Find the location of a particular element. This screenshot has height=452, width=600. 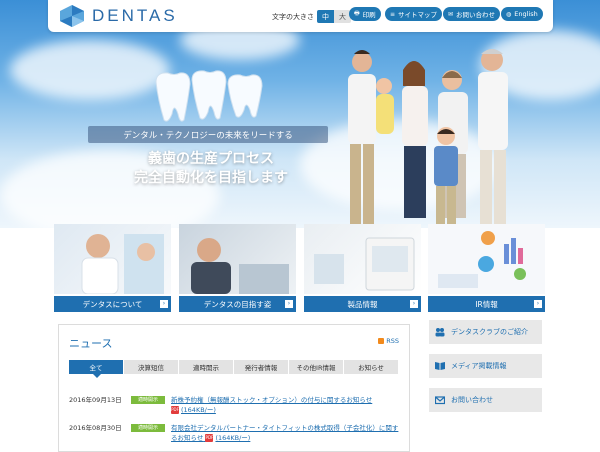

english-button: ◍ English is located at coordinates (522, 14).